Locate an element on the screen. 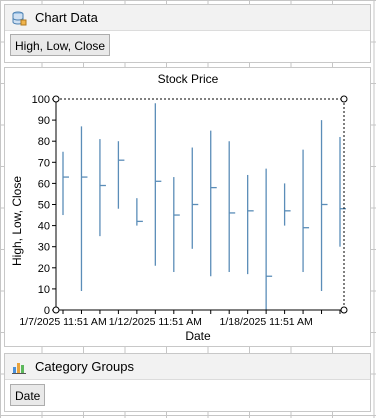 This screenshot has height=418, width=376. database-icon is located at coordinates (19, 18).